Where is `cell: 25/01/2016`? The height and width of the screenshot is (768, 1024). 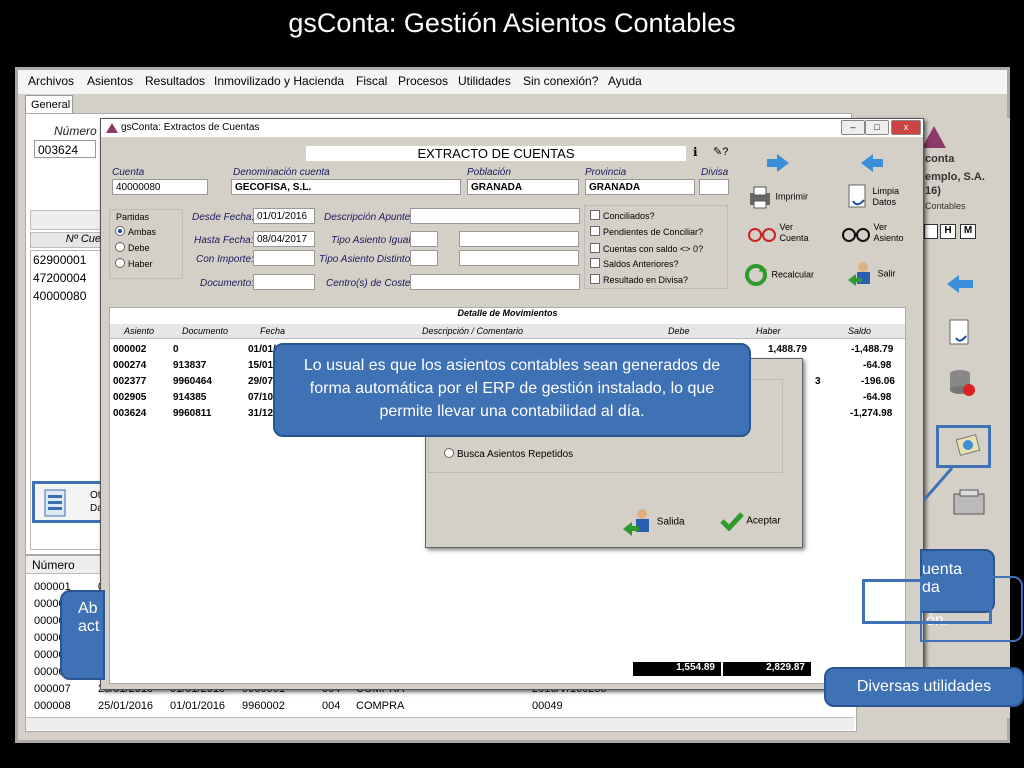 cell: 25/01/2016 is located at coordinates (126, 706).